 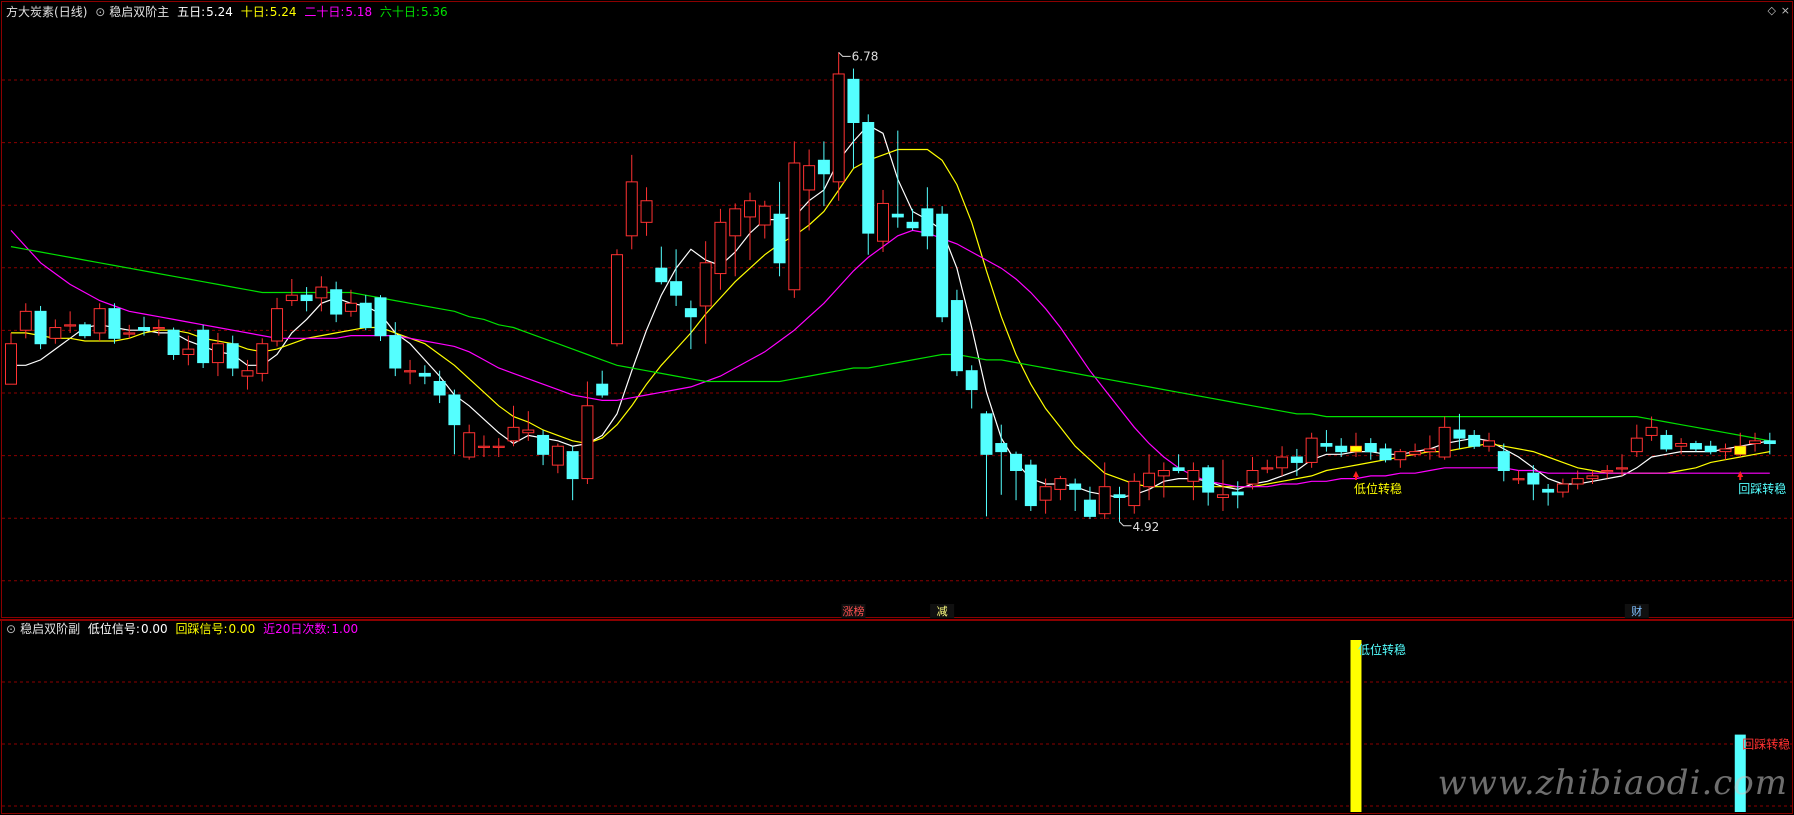 What do you see at coordinates (184, 629) in the screenshot?
I see `sub-chart-header: ⊙ 稳启双阶副 低位信号:0.00 回踩信号:0.00 近20日次数:1.00` at bounding box center [184, 629].